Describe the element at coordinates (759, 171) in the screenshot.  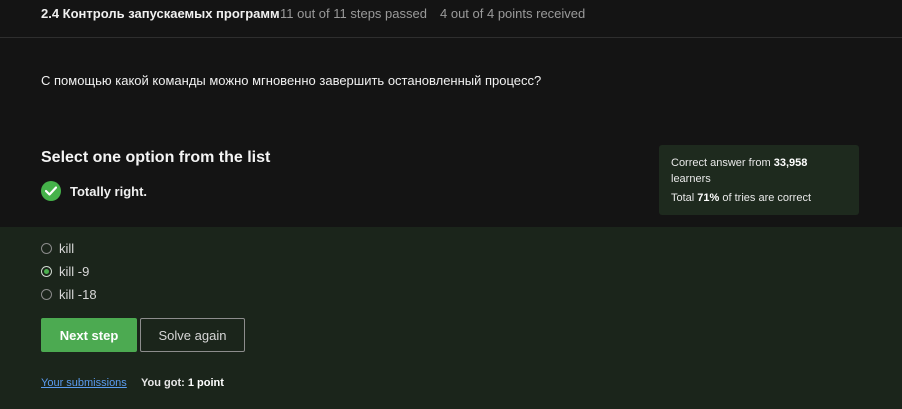
I see `correct-answers-stat: Correct answer from 33,958 learners` at that location.